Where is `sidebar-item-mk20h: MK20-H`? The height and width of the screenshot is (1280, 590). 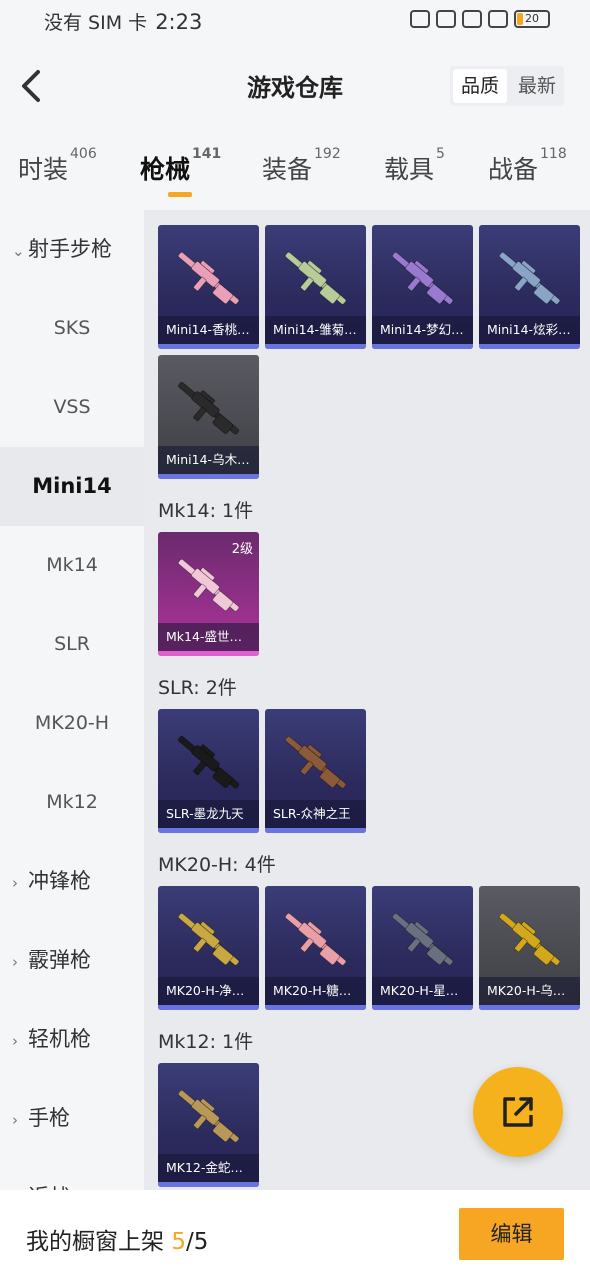
sidebar-item-mk20h: MK20-H is located at coordinates (72, 723).